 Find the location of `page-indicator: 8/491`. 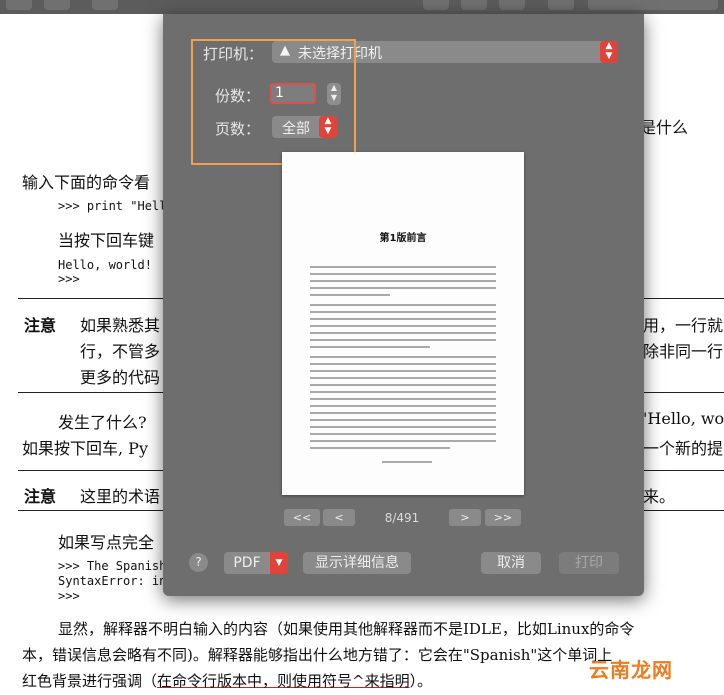

page-indicator: 8/491 is located at coordinates (402, 518).